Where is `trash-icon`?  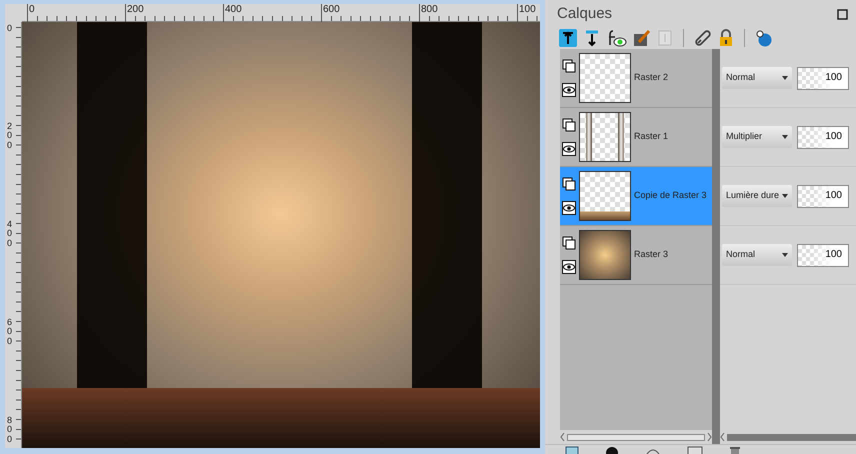 trash-icon is located at coordinates (735, 449).